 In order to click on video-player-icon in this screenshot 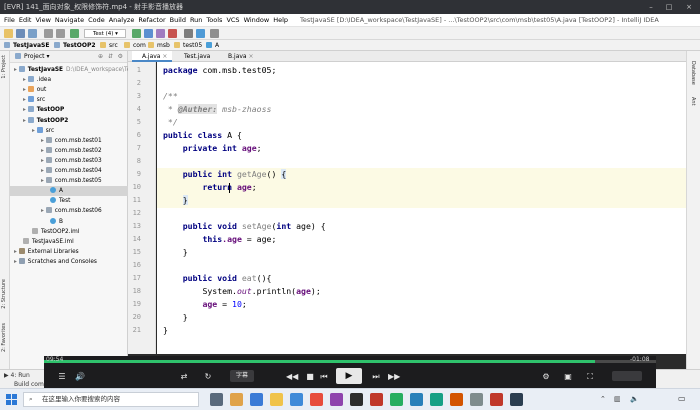, I will do `click(456, 399)`.